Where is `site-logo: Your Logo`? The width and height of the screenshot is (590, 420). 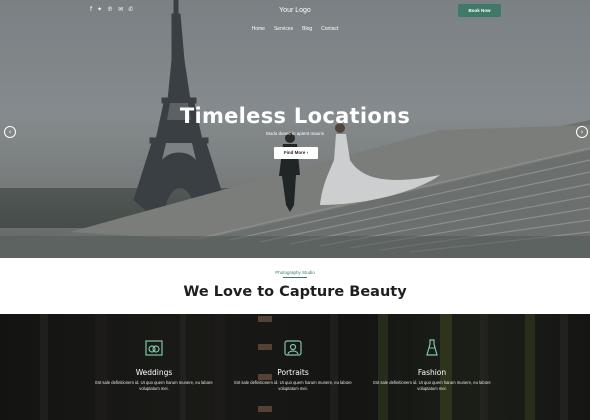
site-logo: Your Logo is located at coordinates (295, 10).